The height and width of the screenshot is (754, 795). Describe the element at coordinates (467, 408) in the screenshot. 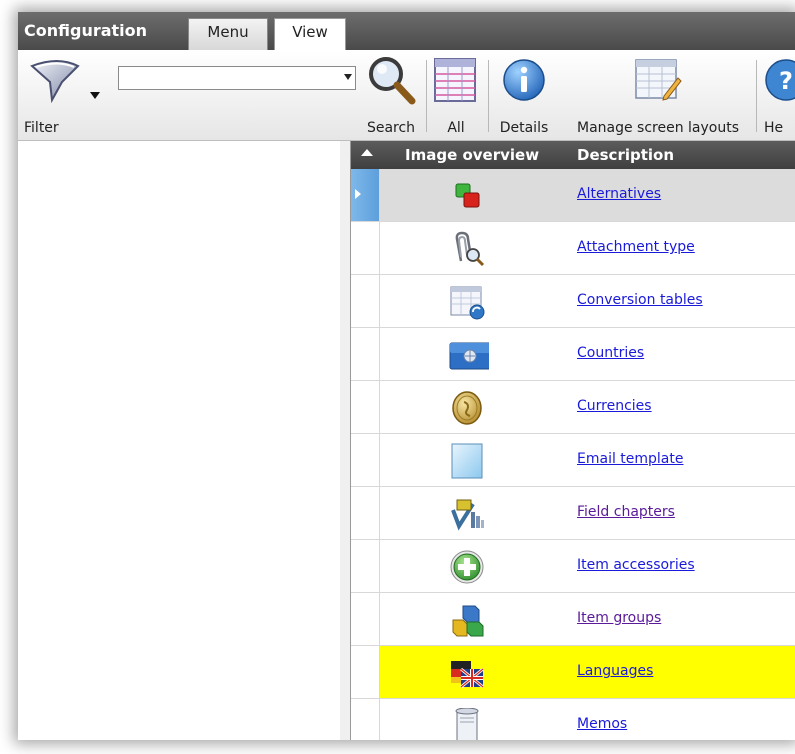

I see `coin-icon` at that location.